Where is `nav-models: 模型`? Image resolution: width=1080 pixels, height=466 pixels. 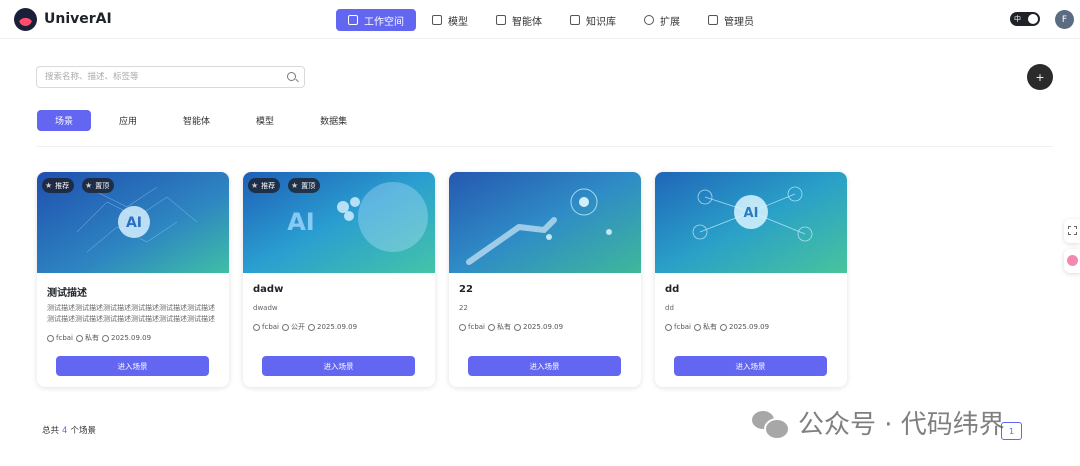
nav-models: 模型 is located at coordinates (450, 20).